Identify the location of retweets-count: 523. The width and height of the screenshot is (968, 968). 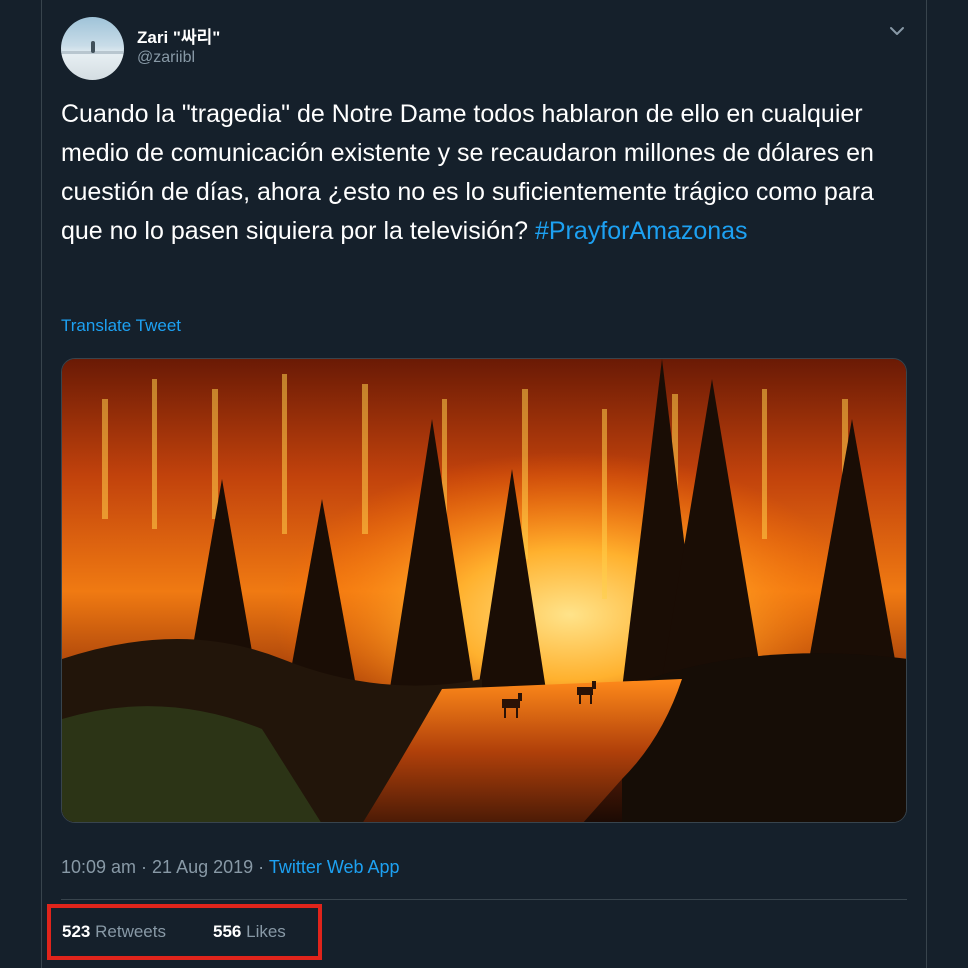
(76, 931).